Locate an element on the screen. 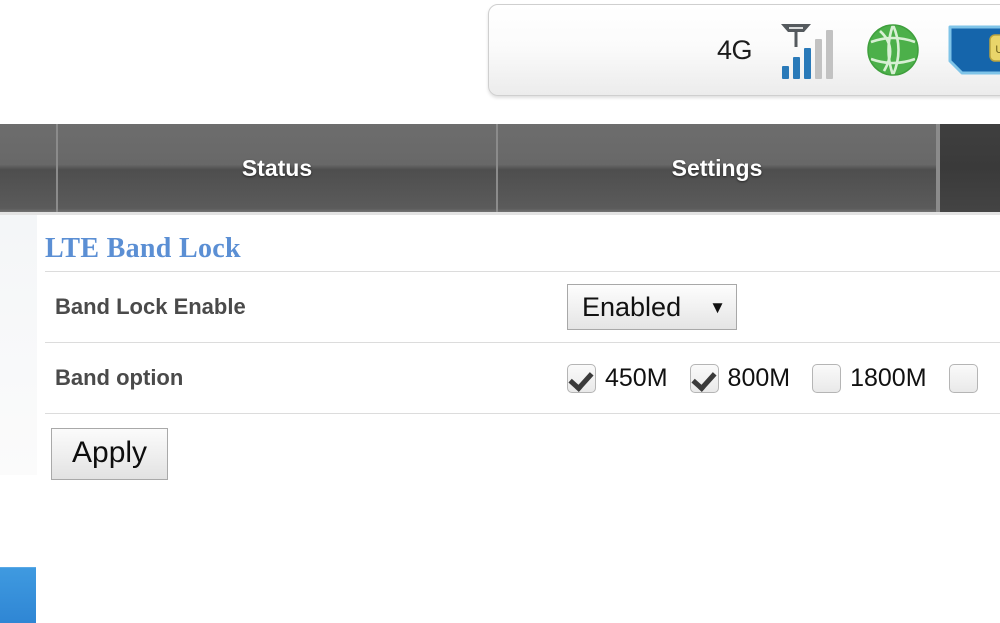 The image size is (1000, 623). sidebar-item-active-indicator is located at coordinates (18, 595).